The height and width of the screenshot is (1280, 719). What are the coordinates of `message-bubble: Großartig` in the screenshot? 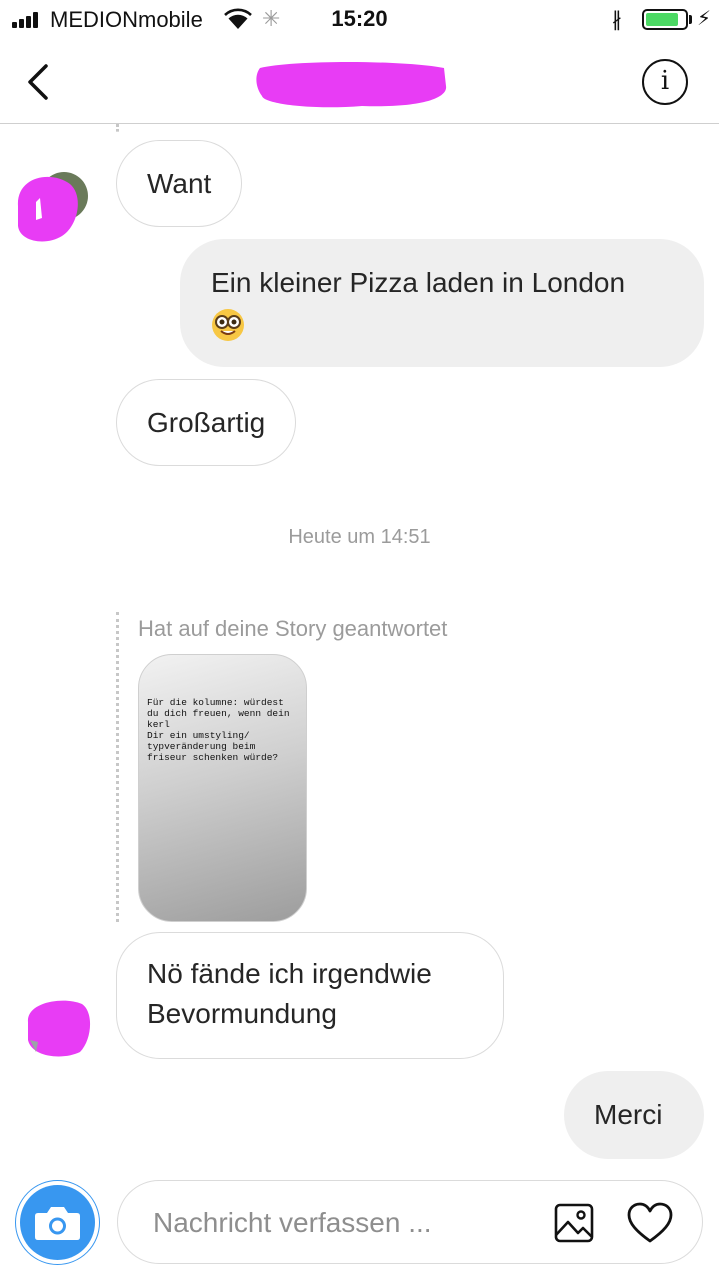 It's located at (206, 422).